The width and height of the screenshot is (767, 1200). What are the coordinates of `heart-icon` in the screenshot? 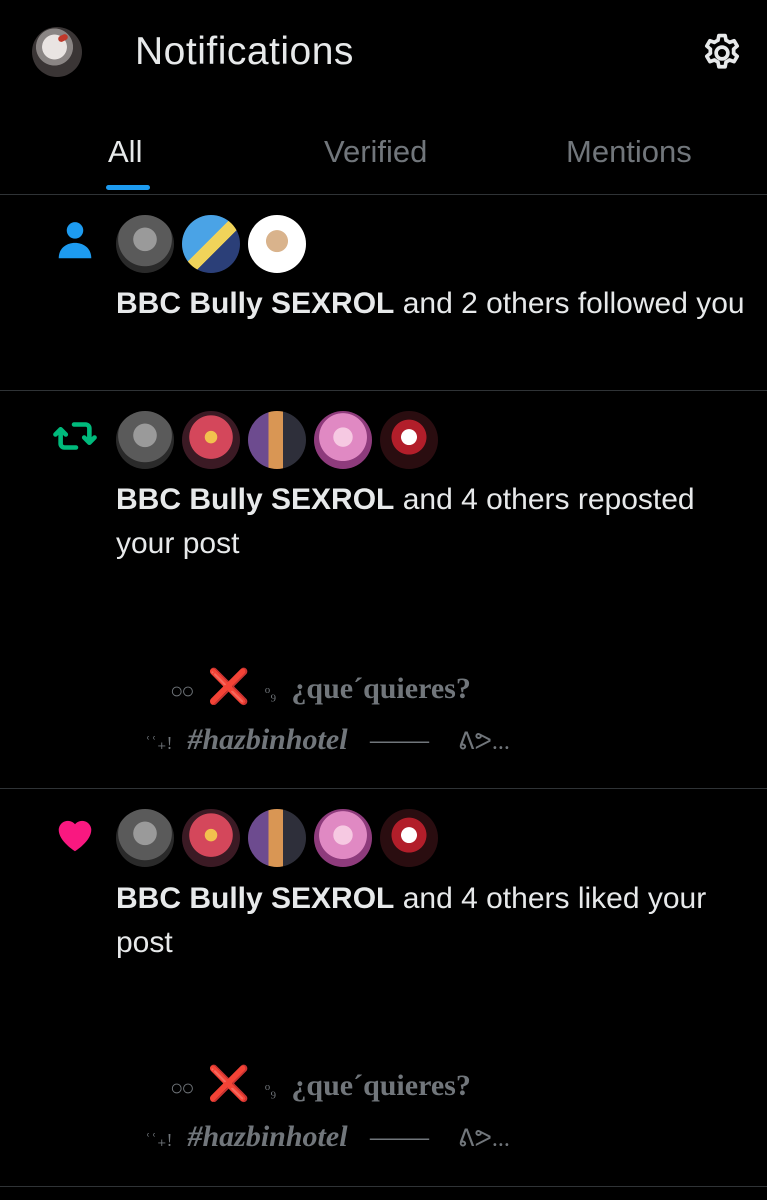 It's located at (75, 836).